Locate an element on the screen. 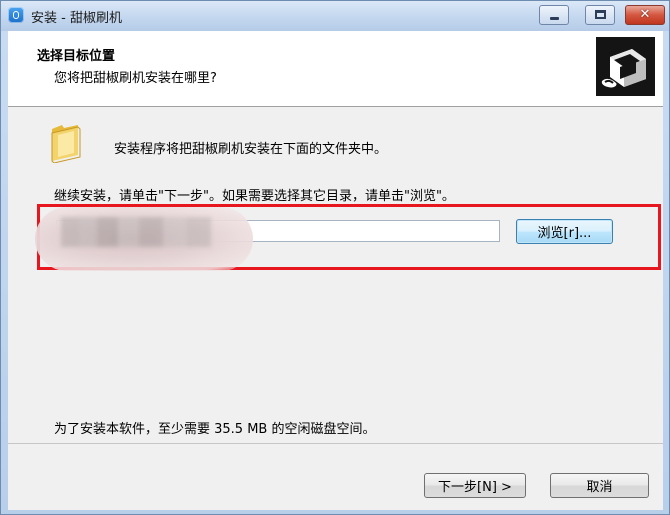 The width and height of the screenshot is (670, 515). installer-logo-icon is located at coordinates (625, 66).